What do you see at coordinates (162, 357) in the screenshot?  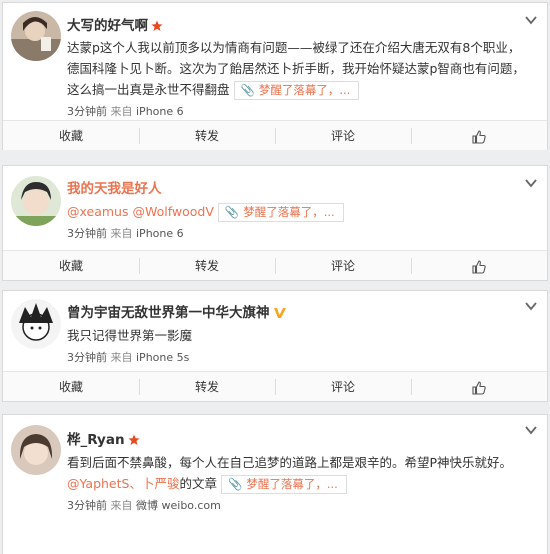 I see `source-device: iPhone 5s` at bounding box center [162, 357].